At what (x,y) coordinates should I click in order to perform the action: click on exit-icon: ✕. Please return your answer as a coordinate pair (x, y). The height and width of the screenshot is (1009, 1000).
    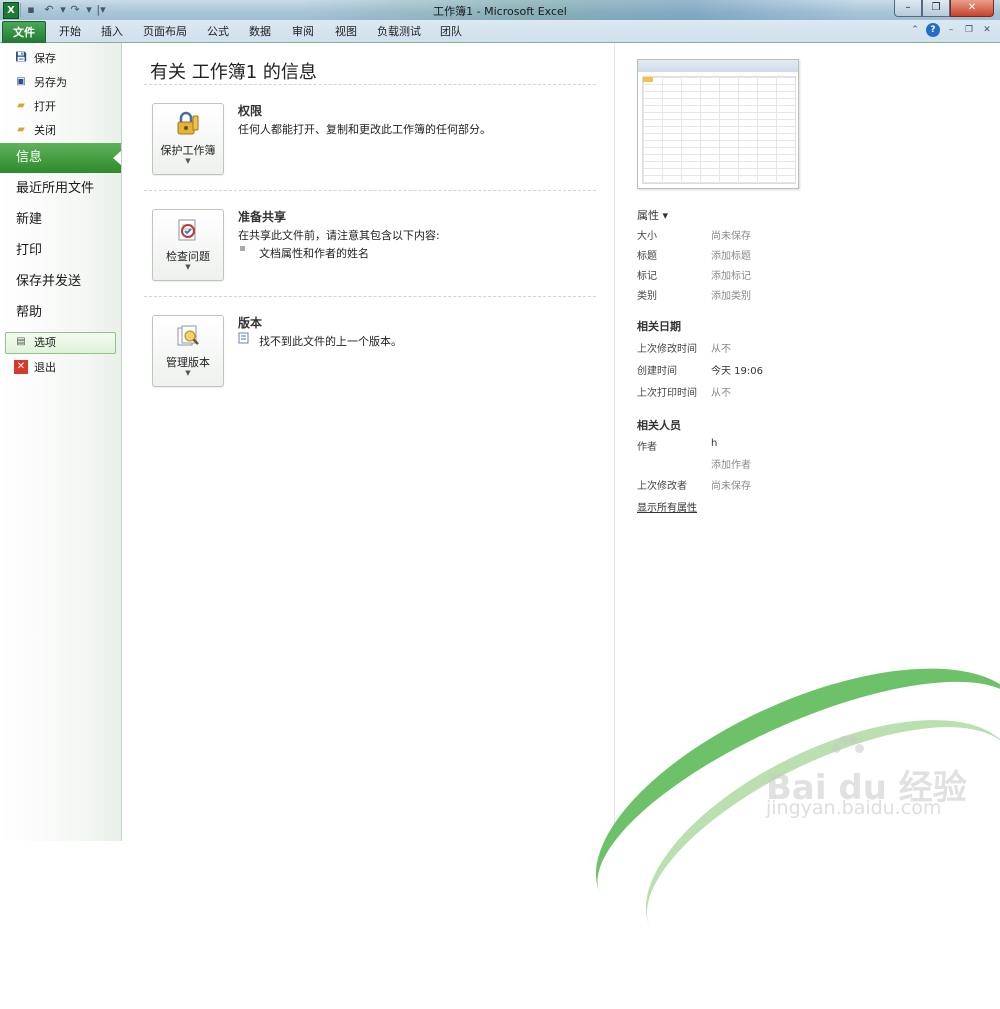
    Looking at the image, I should click on (21, 367).